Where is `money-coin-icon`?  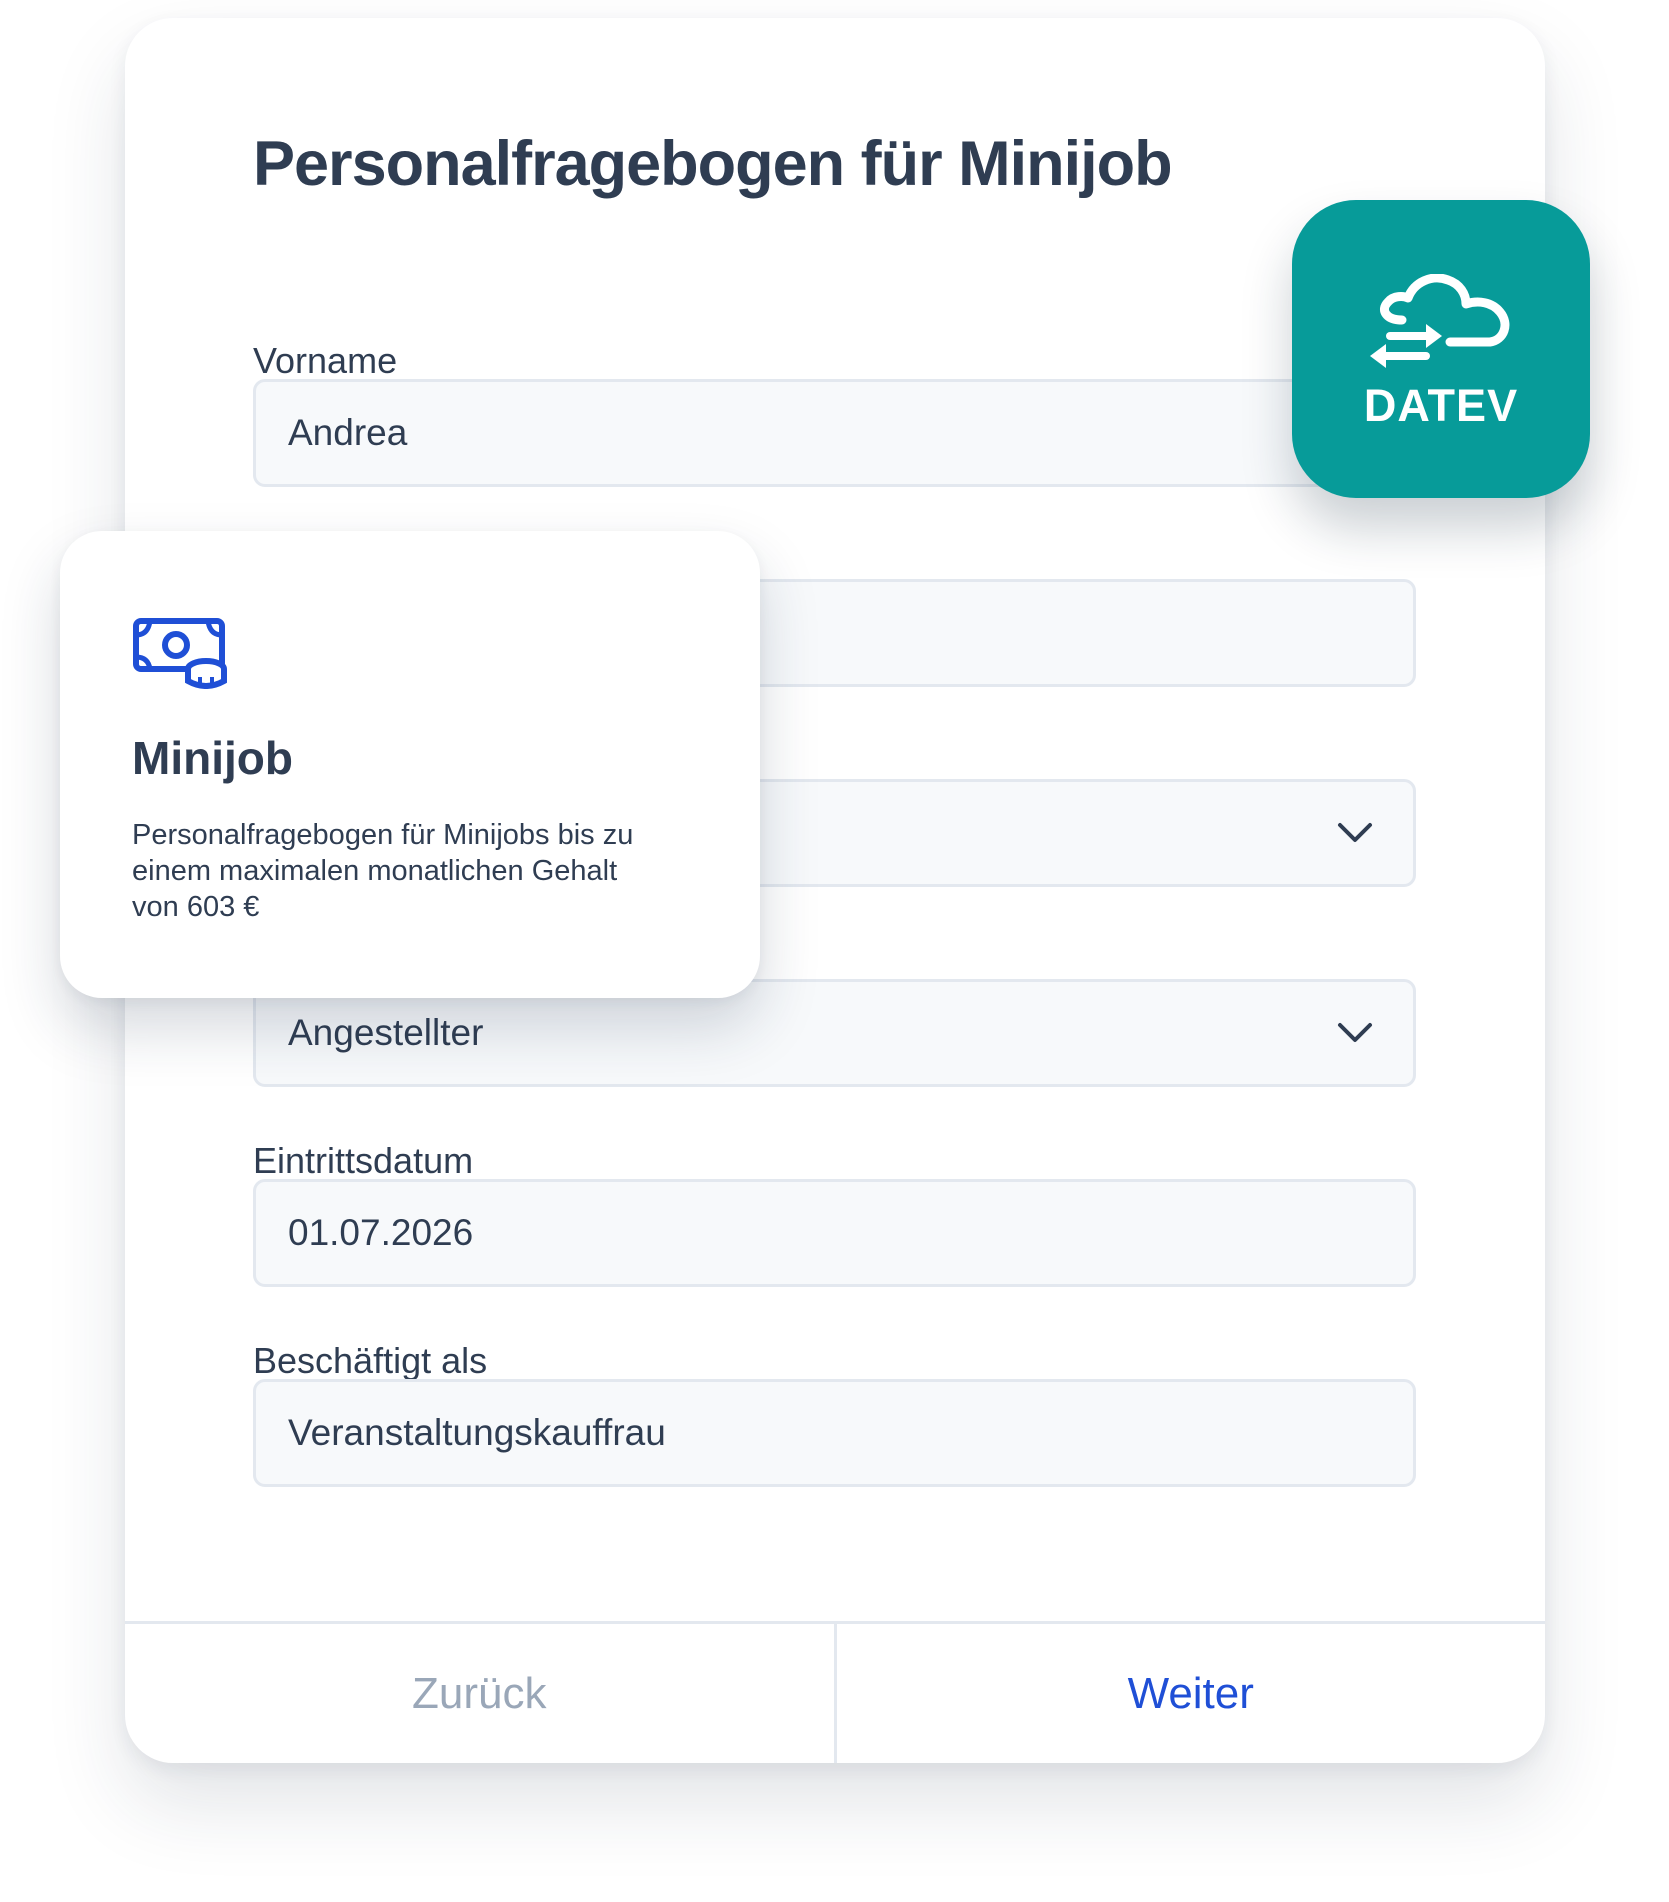
money-coin-icon is located at coordinates (180, 653).